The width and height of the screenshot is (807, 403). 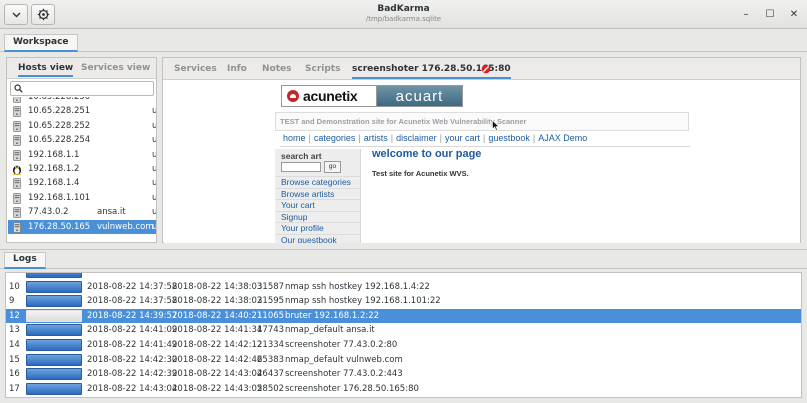 What do you see at coordinates (14, 315) in the screenshot?
I see `log-id: 12` at bounding box center [14, 315].